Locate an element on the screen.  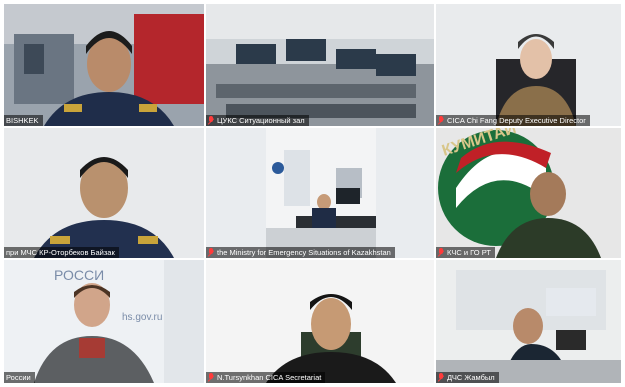
banner-text: hs.gov.ru is located at coordinates (142, 317).